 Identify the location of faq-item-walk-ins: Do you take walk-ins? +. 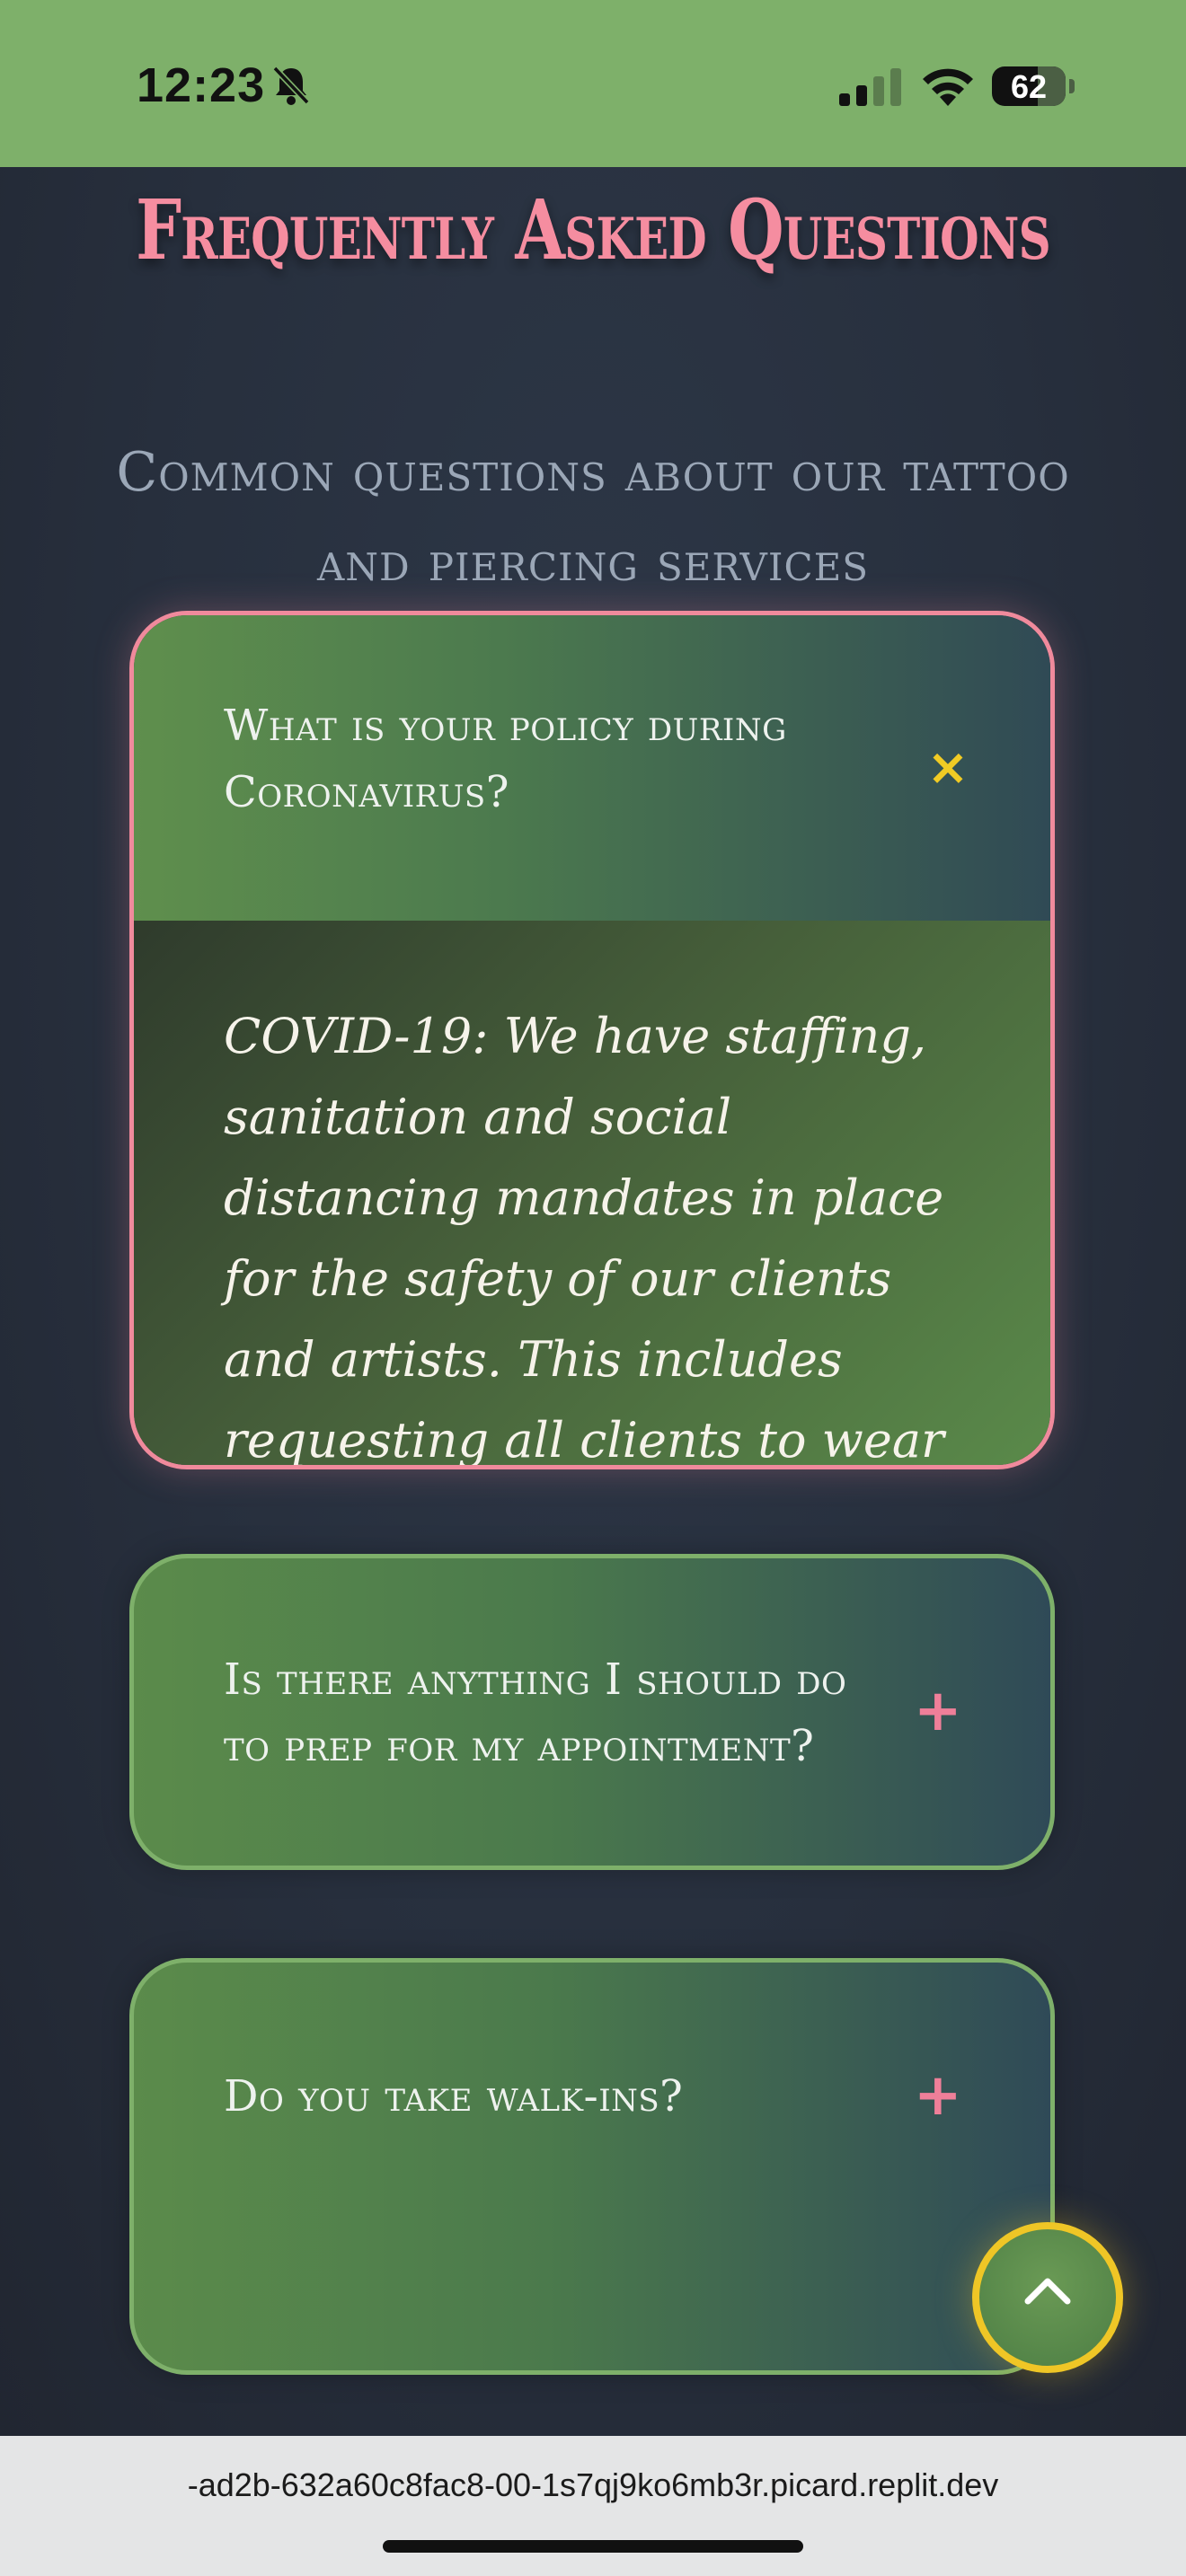
(592, 2166).